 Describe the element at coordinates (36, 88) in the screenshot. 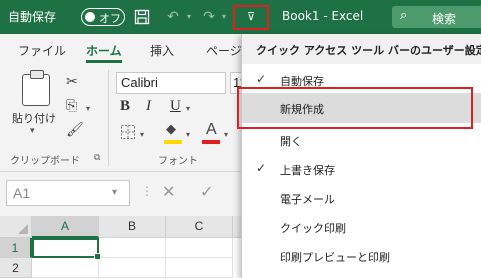

I see `paste-icon` at that location.